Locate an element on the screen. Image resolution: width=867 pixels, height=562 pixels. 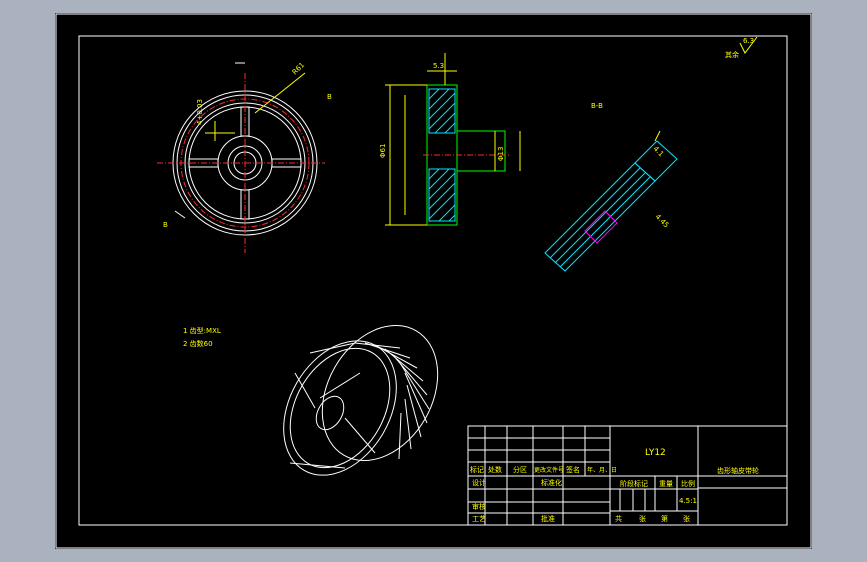
section-bb: B-B 4.1 4.45 is located at coordinates (611, 187).